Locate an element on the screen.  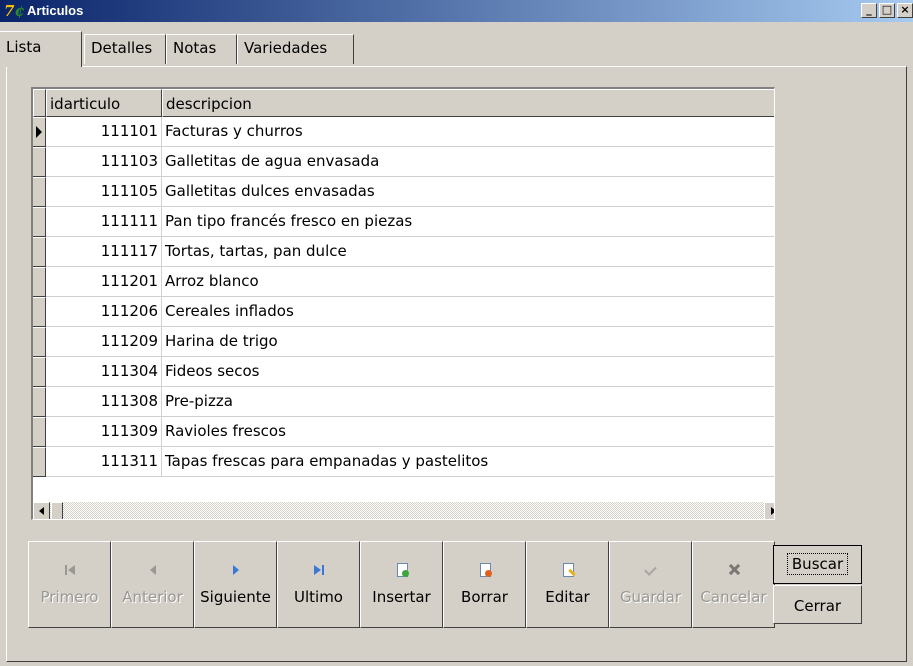
edit-record-label: Editar is located at coordinates (567, 597).